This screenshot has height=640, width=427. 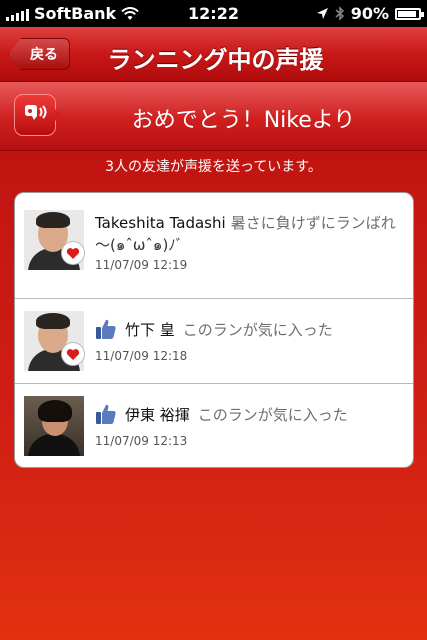 I want to click on cheer-summary: 3人の友達が声援を送っています。, so click(x=213, y=167).